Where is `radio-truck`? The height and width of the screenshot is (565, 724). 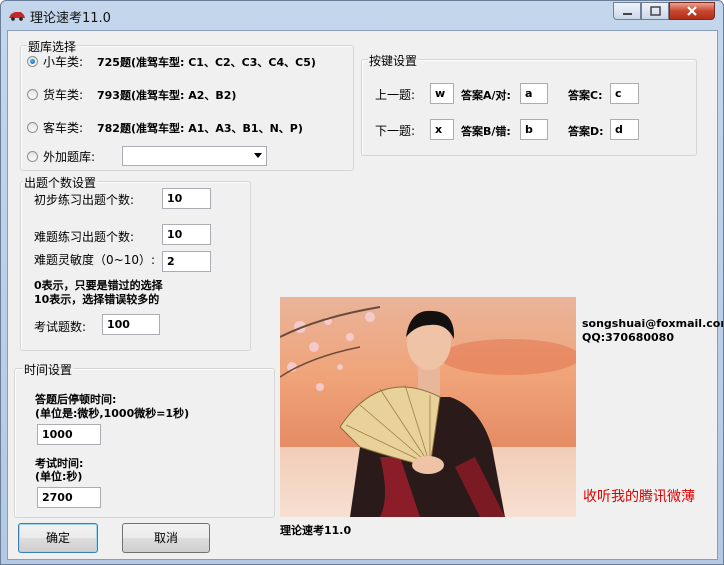 radio-truck is located at coordinates (32, 94).